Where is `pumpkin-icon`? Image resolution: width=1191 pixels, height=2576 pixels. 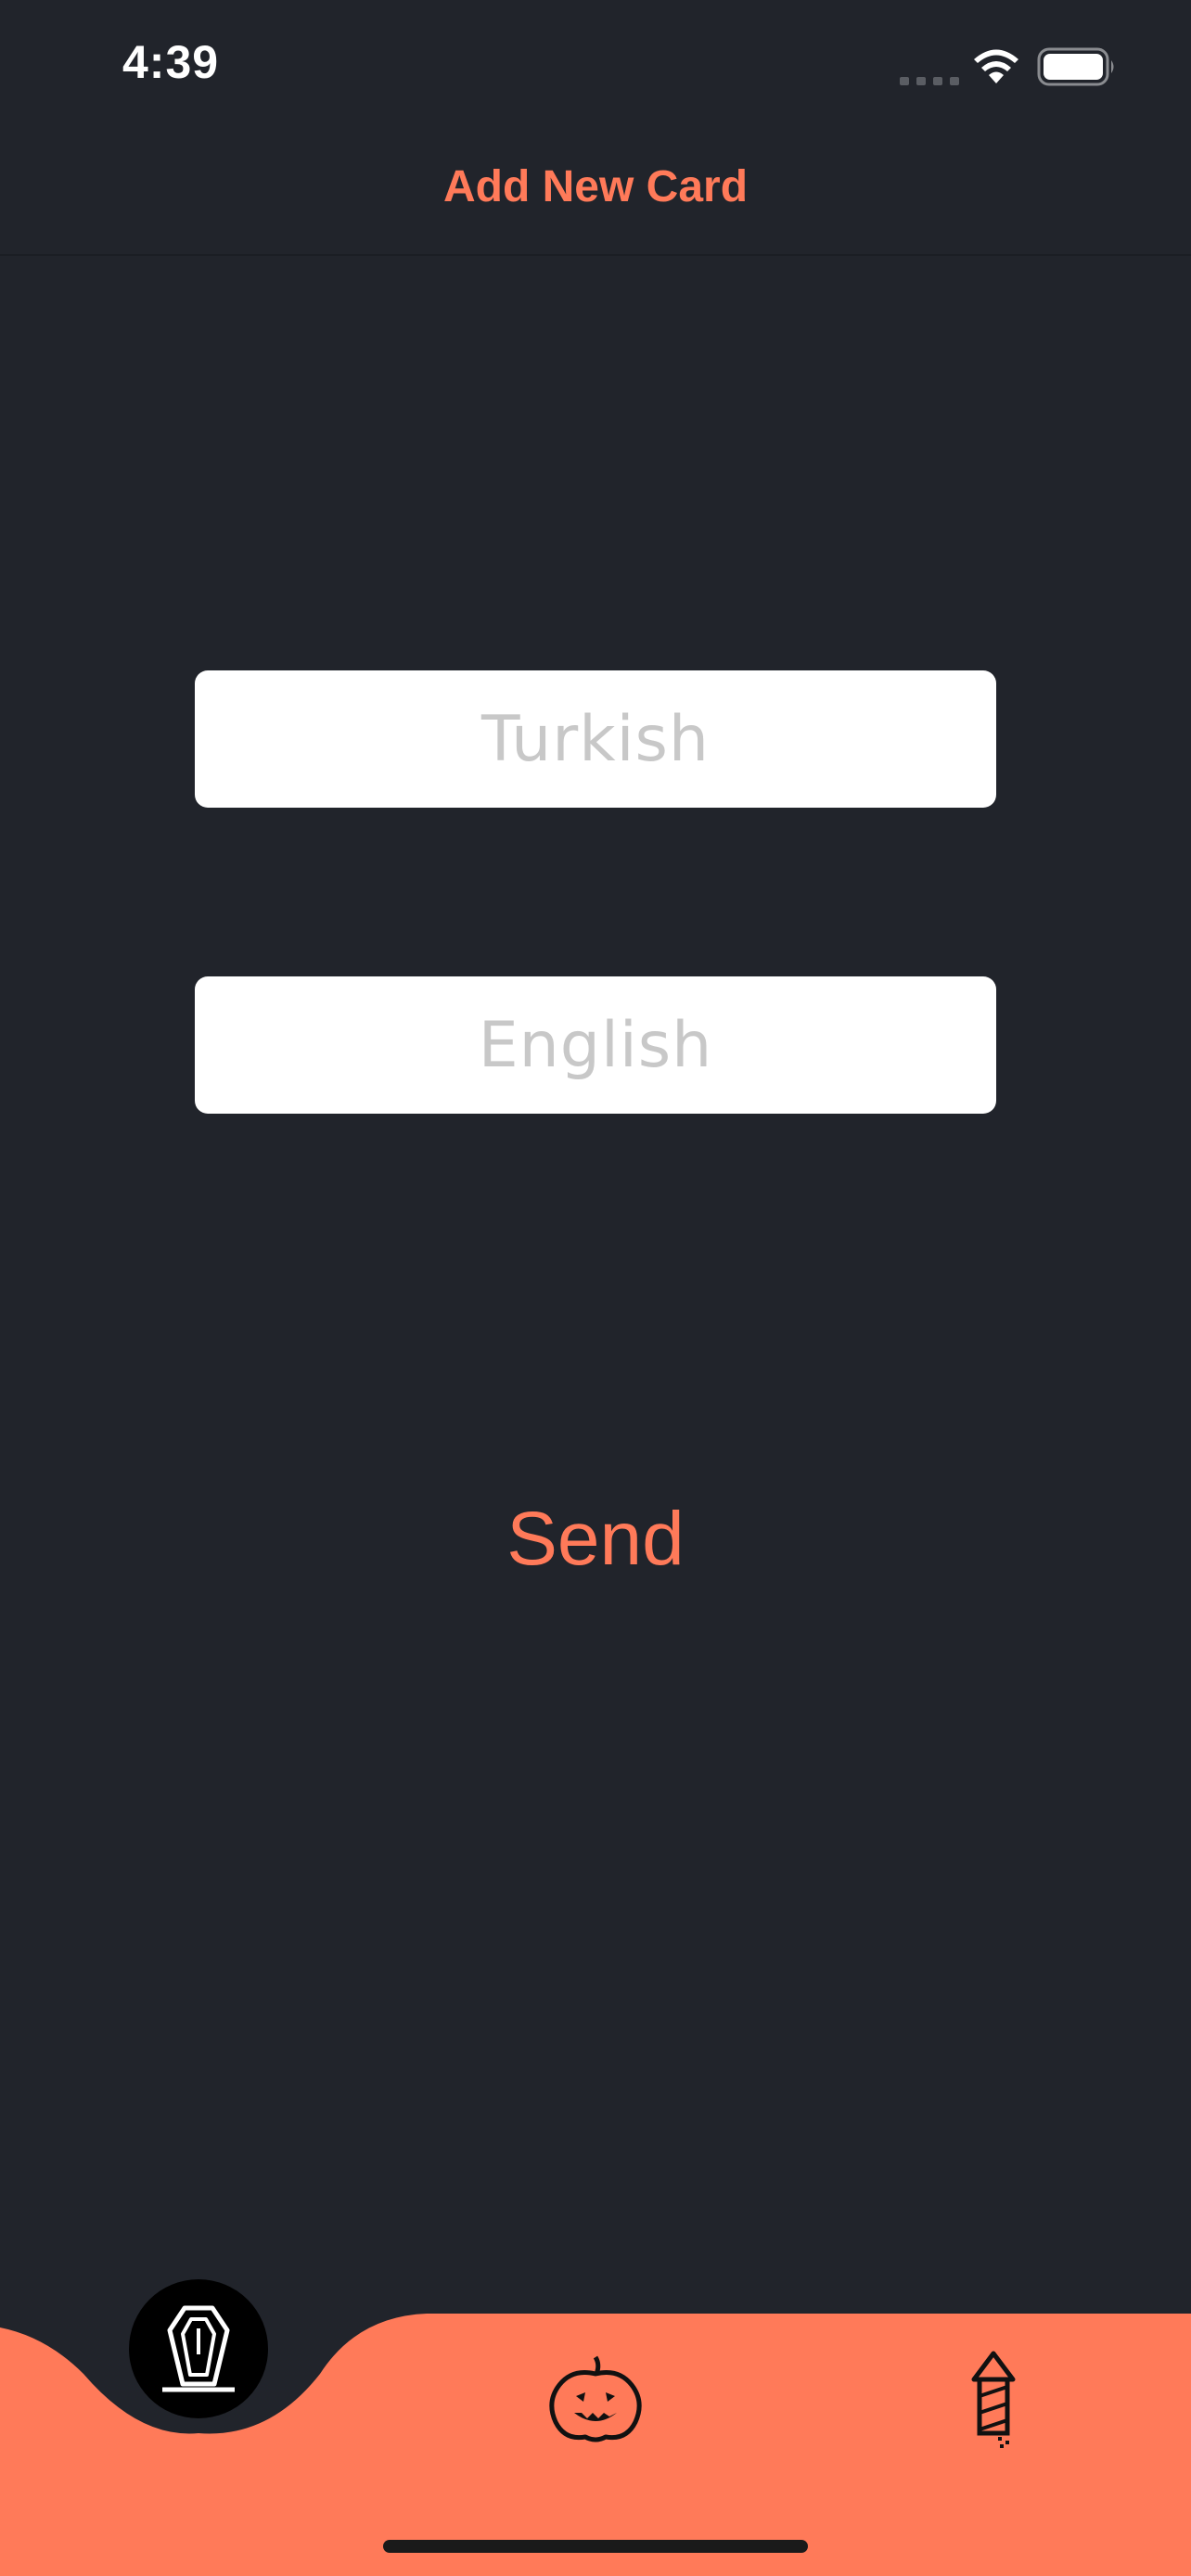 pumpkin-icon is located at coordinates (595, 2398).